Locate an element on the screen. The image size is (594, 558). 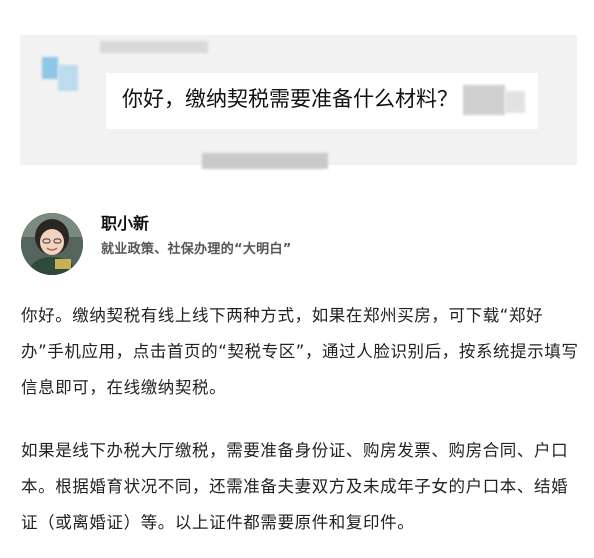
expert-avatar is located at coordinates (52, 244).